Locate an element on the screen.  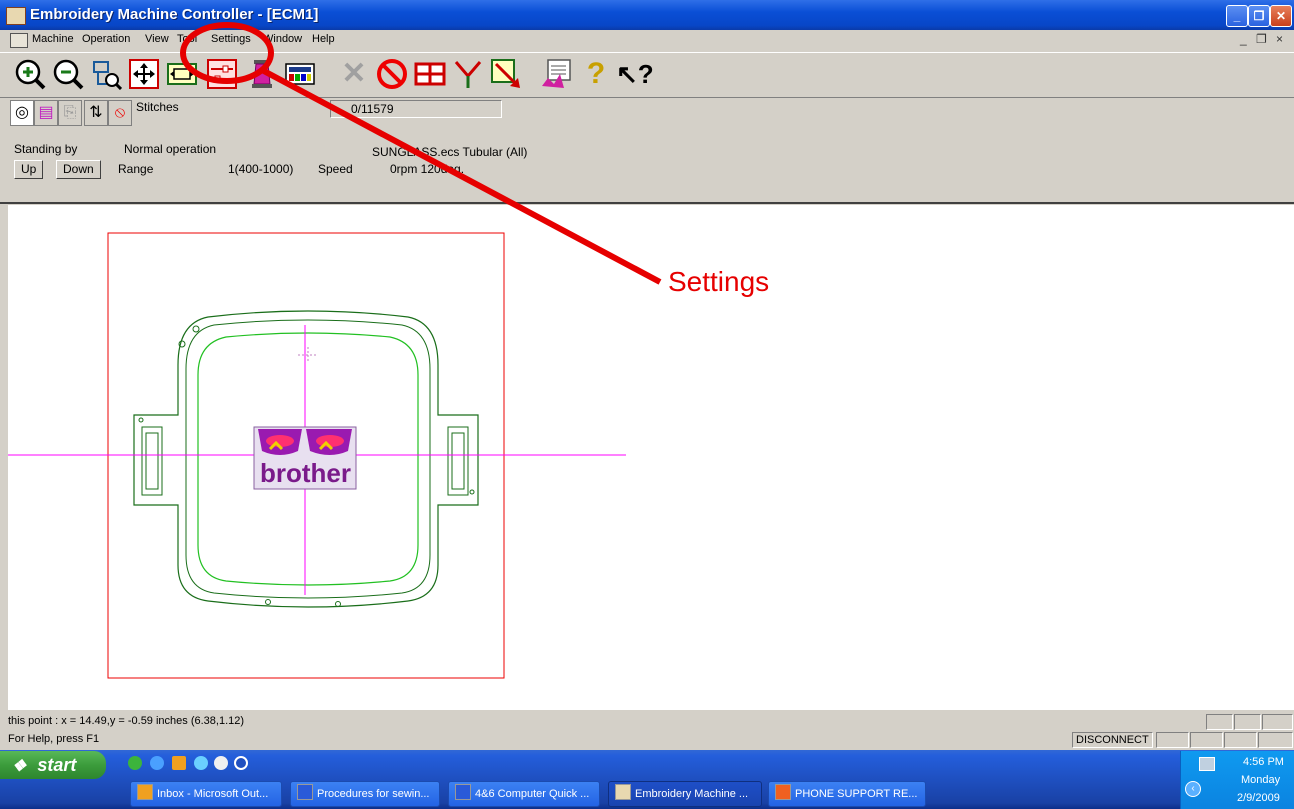
design-list-icon is located at coordinates (556, 74).